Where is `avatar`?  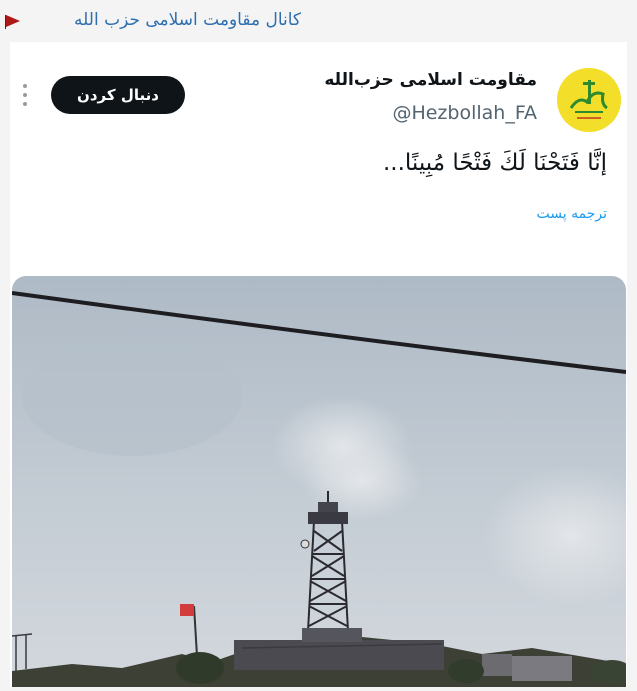
avatar is located at coordinates (589, 100).